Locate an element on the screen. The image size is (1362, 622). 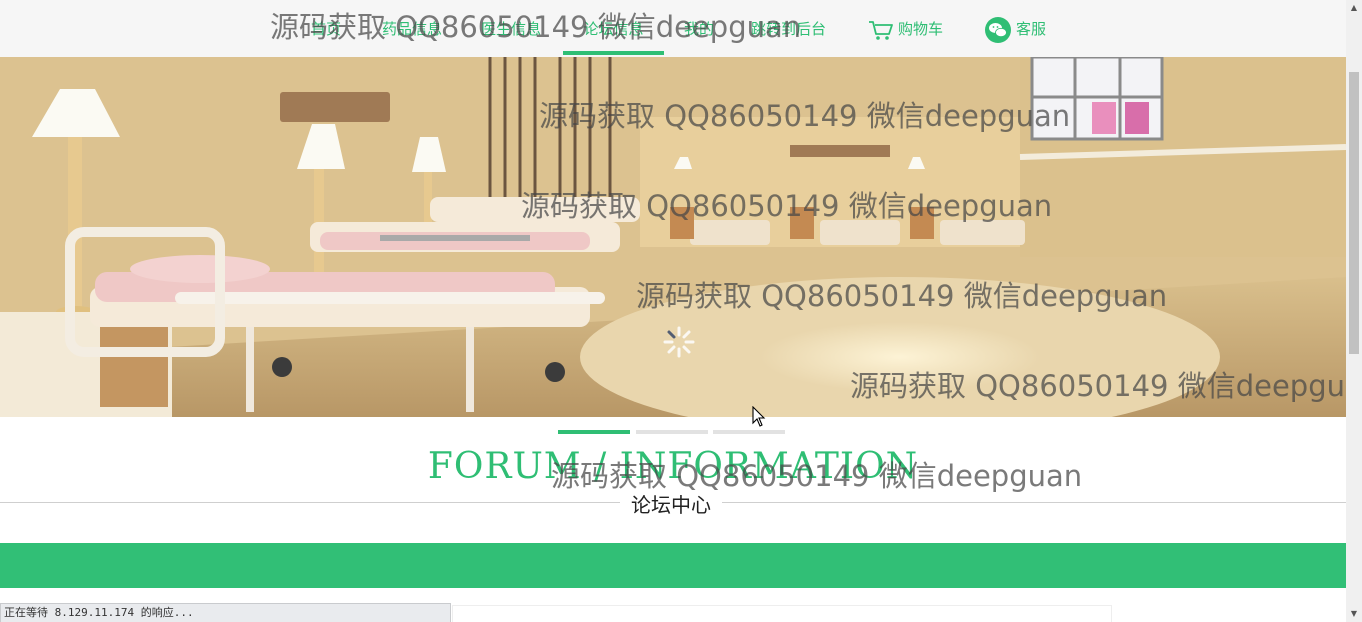
nav-service: 客服 is located at coordinates (1015, 28).